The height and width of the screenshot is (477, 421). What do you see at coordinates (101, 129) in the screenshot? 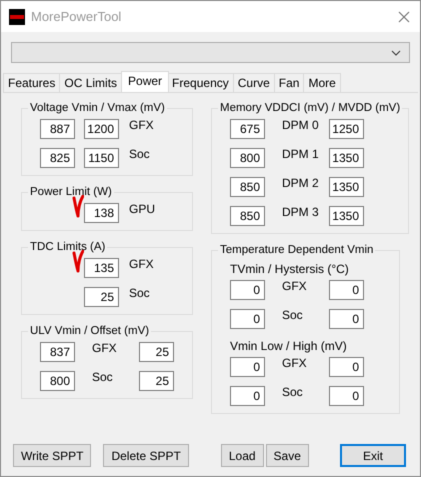
I see `input-field: 1200` at bounding box center [101, 129].